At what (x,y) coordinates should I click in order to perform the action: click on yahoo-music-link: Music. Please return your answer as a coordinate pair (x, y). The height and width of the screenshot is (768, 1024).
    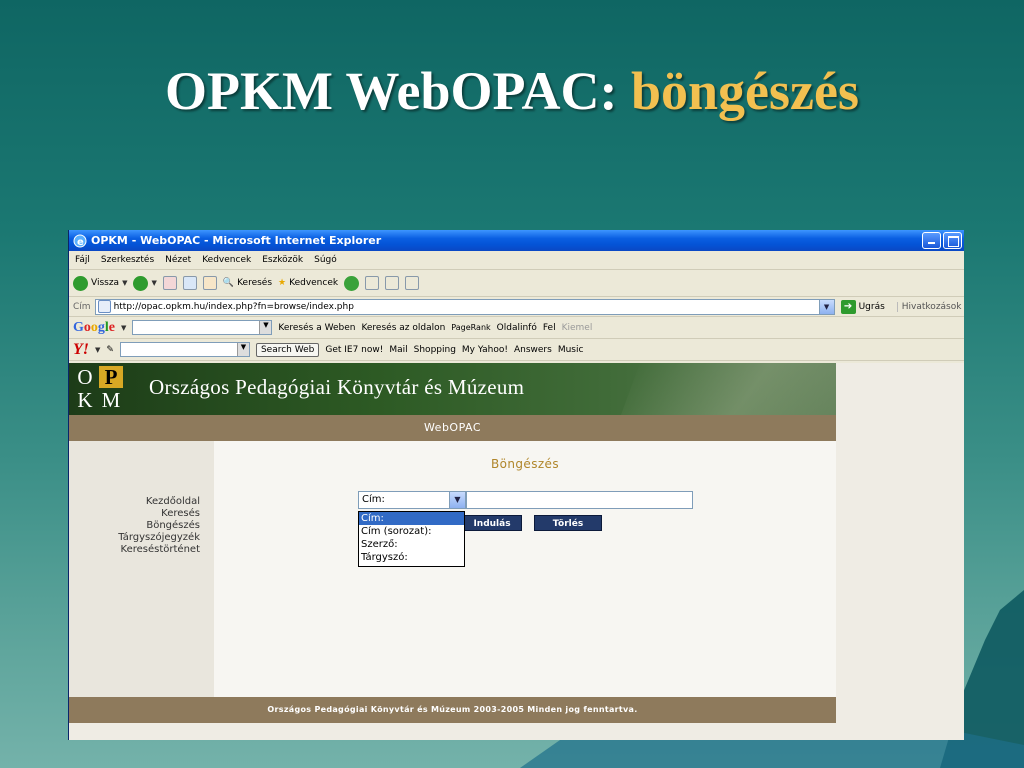
    Looking at the image, I should click on (571, 350).